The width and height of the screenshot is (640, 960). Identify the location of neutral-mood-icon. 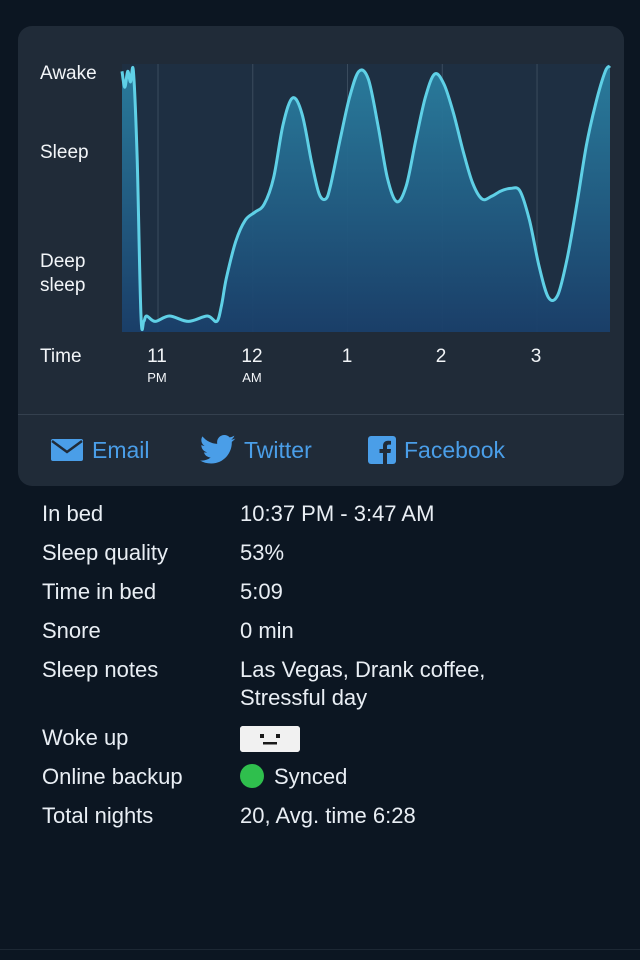
(270, 739).